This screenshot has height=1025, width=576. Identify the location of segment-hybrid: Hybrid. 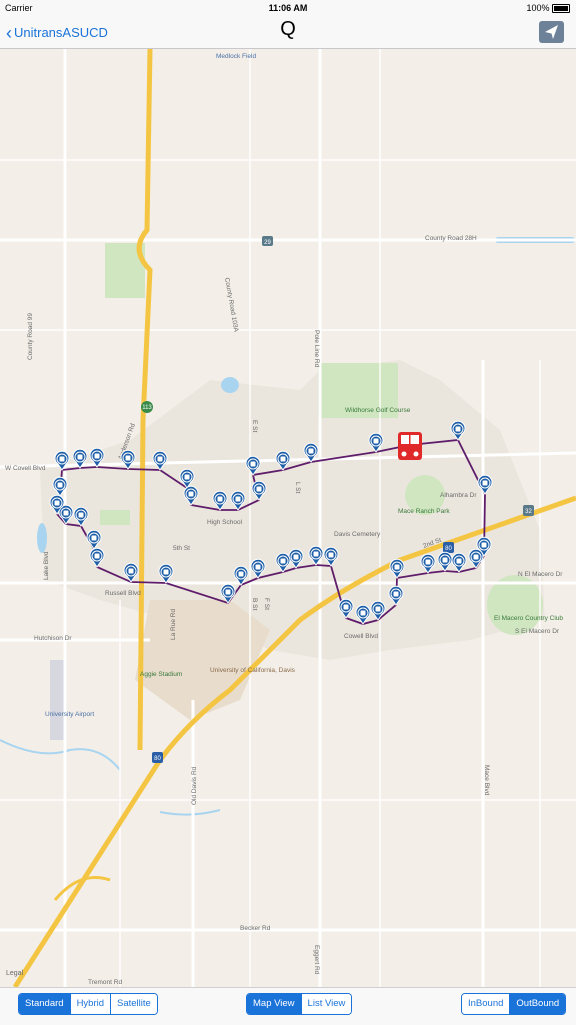
(90, 1004).